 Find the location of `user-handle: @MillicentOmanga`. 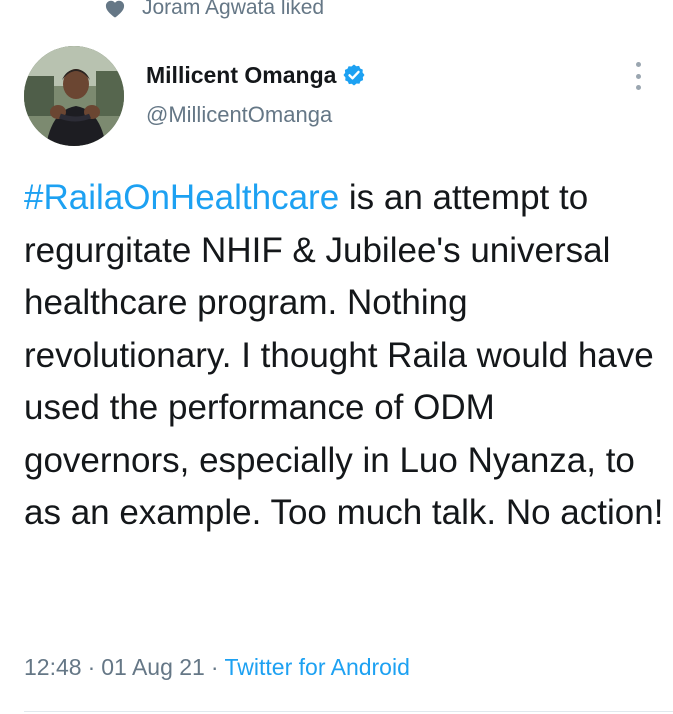

user-handle: @MillicentOmanga is located at coordinates (256, 115).